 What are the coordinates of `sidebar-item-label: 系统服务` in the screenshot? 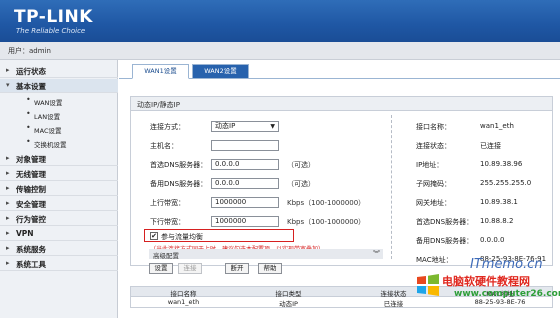 It's located at (31, 249).